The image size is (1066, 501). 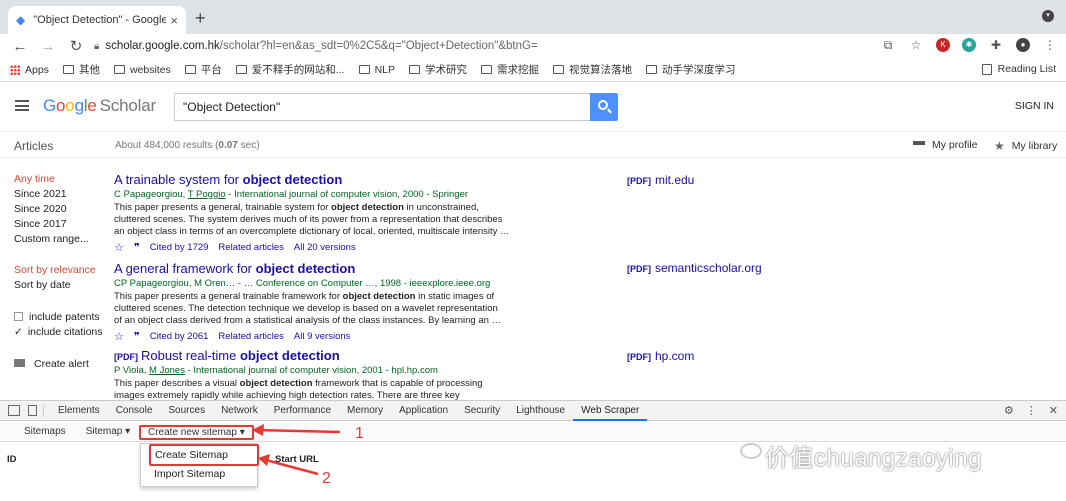 What do you see at coordinates (873, 458) in the screenshot?
I see `watermark-text: 价值chuangzaoying` at bounding box center [873, 458].